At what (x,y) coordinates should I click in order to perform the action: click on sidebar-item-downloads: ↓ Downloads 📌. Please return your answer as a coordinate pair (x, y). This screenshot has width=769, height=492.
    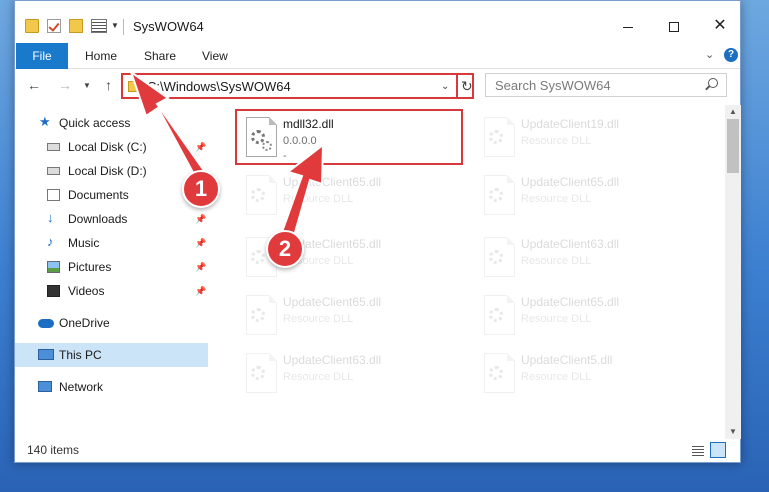
    Looking at the image, I should click on (111, 219).